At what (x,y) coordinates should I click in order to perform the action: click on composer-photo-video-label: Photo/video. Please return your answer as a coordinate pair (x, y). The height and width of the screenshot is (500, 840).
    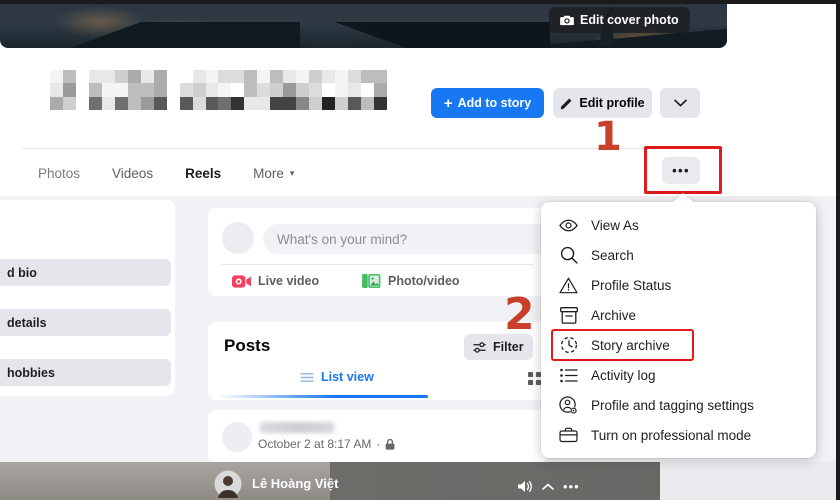
    Looking at the image, I should click on (424, 281).